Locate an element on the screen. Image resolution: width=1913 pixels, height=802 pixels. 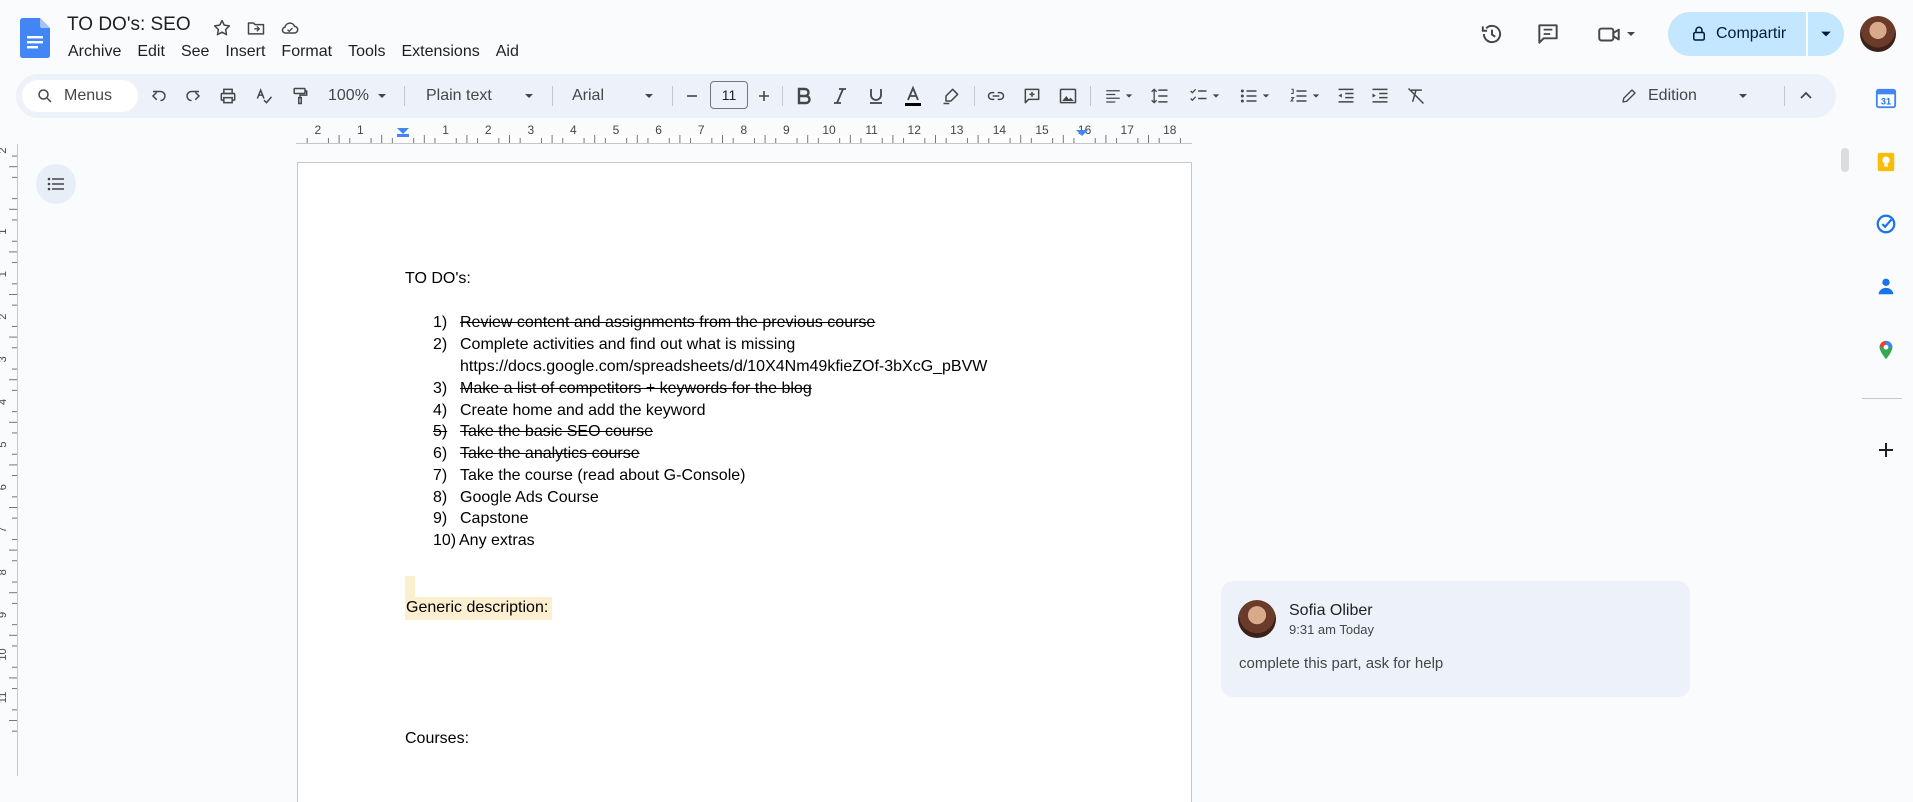
generic-description-text: Generic description: is located at coordinates (479, 608).